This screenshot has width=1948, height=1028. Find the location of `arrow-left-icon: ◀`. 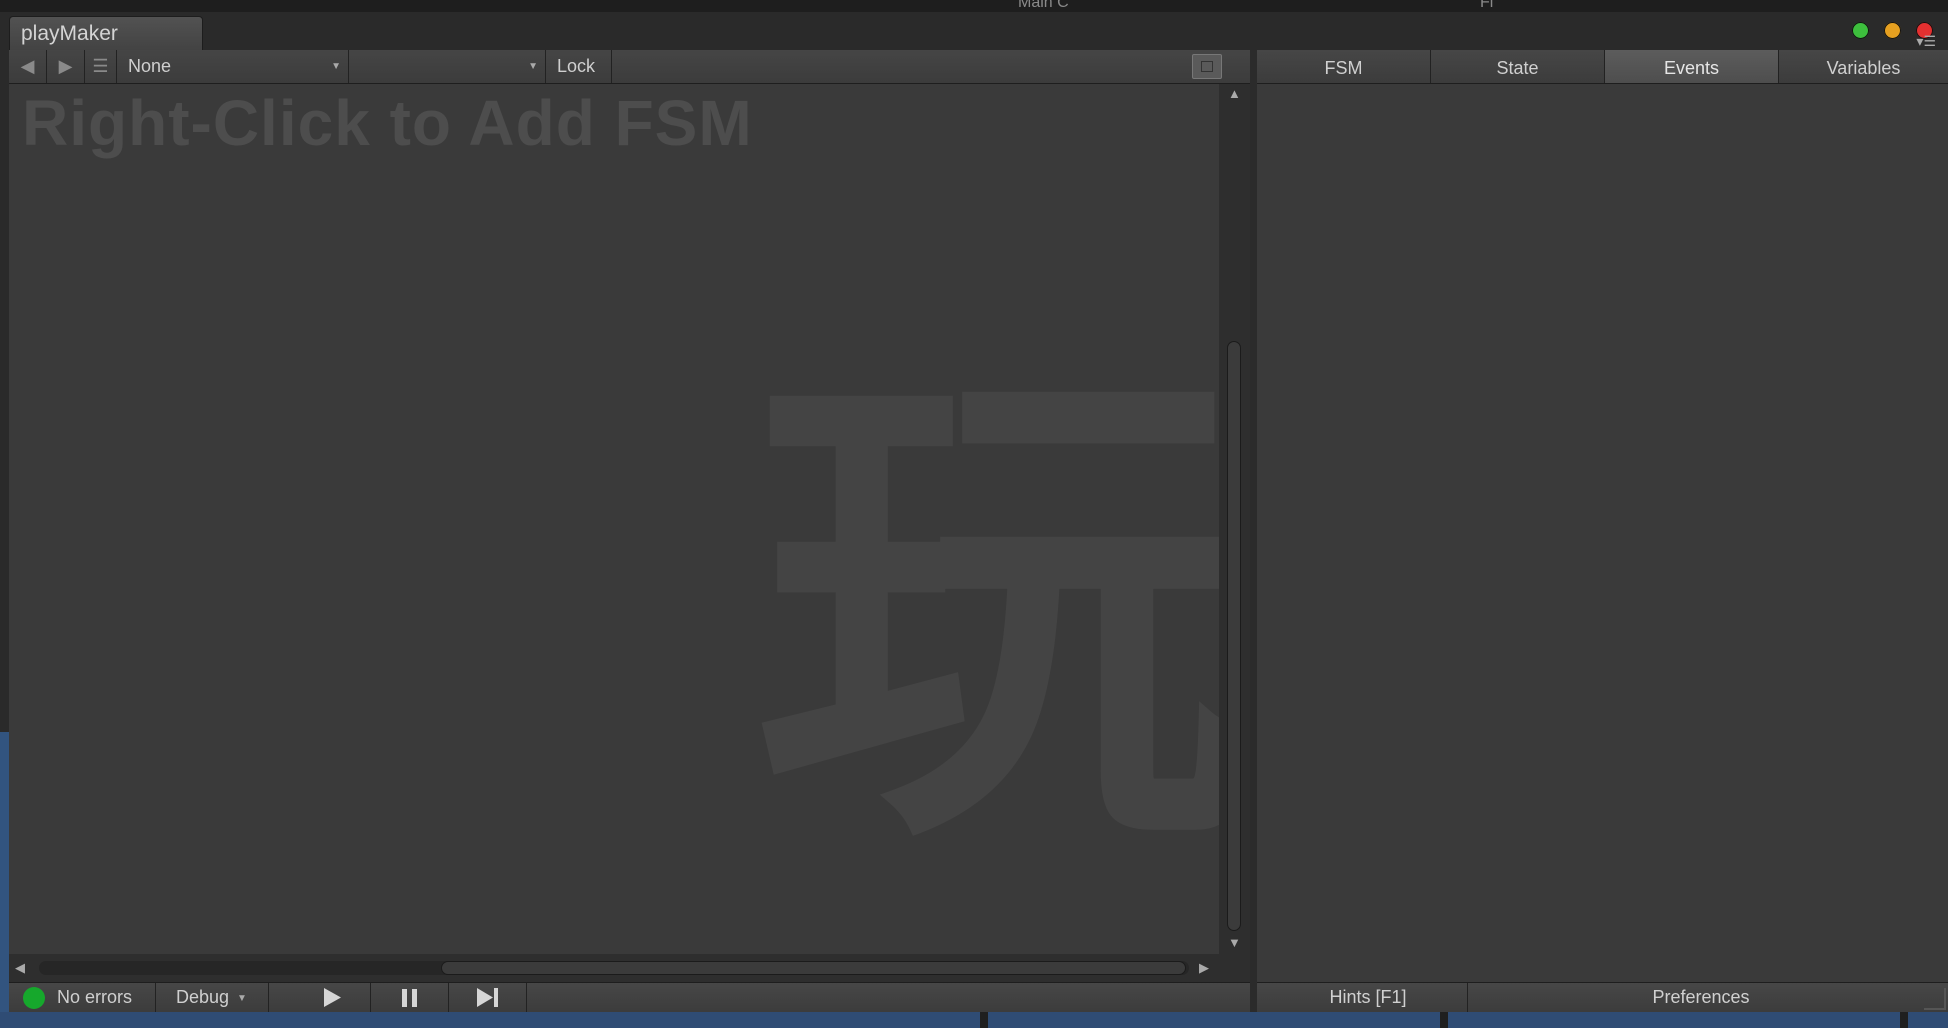

arrow-left-icon: ◀ is located at coordinates (27, 66).